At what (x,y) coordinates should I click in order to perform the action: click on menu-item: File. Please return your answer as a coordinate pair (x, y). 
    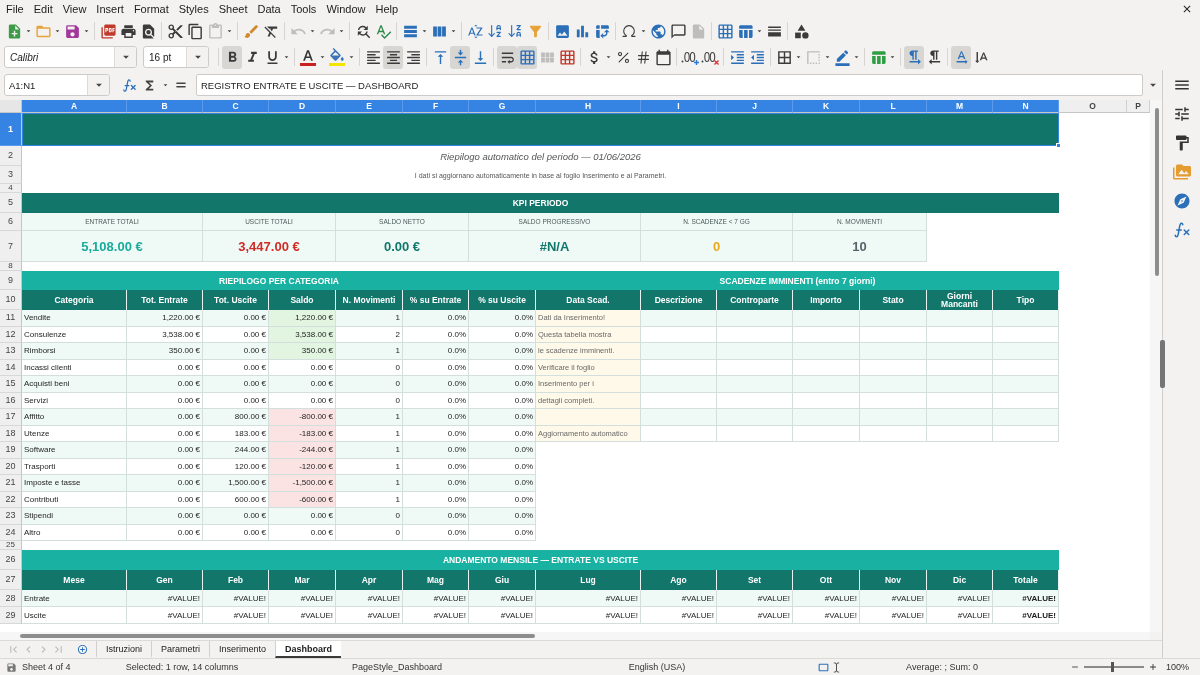
    Looking at the image, I should click on (15, 9).